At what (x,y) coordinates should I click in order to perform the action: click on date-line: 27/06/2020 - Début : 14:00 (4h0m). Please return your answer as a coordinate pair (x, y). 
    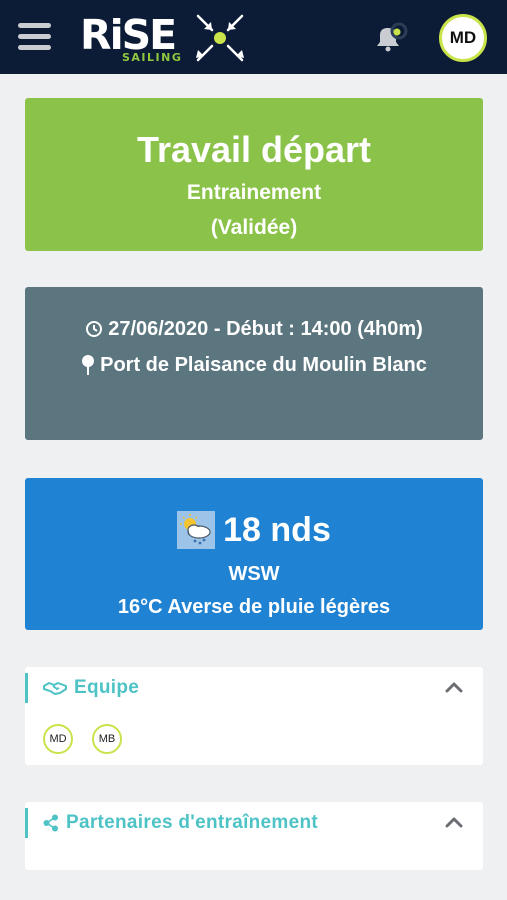
    Looking at the image, I should click on (254, 329).